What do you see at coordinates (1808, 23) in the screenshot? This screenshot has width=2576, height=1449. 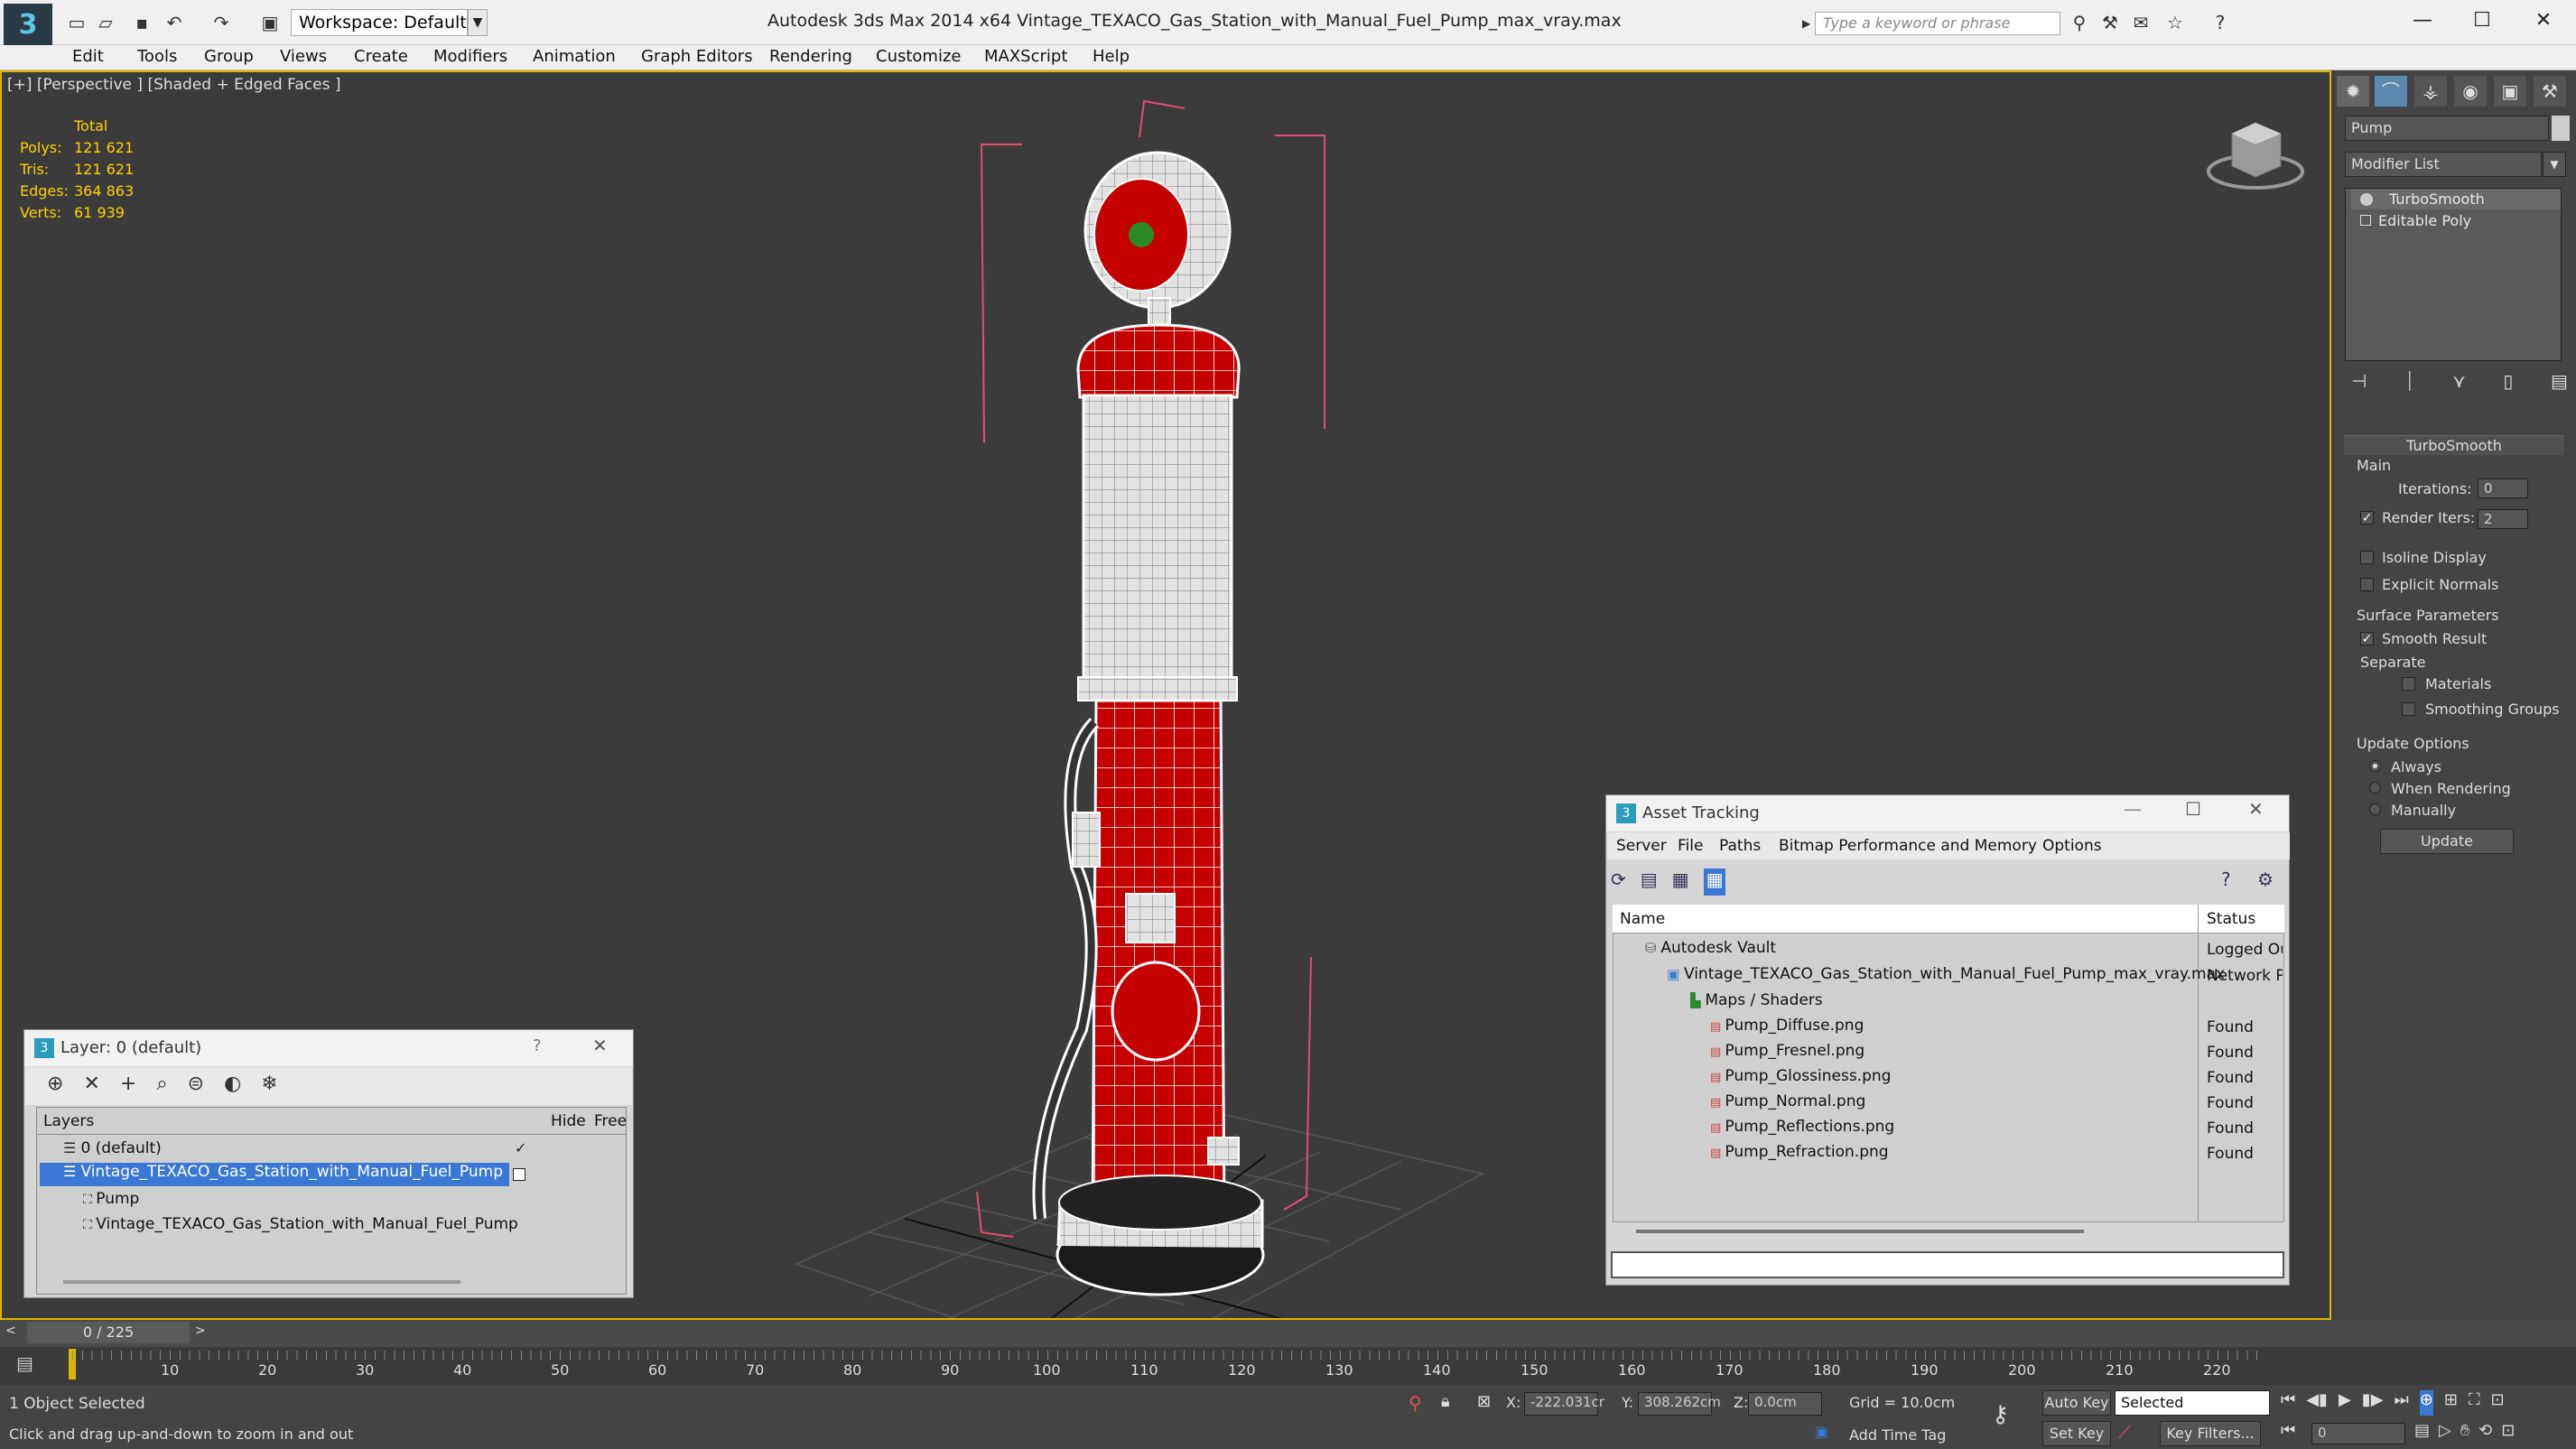 I see `search-expand-icon: ▶` at bounding box center [1808, 23].